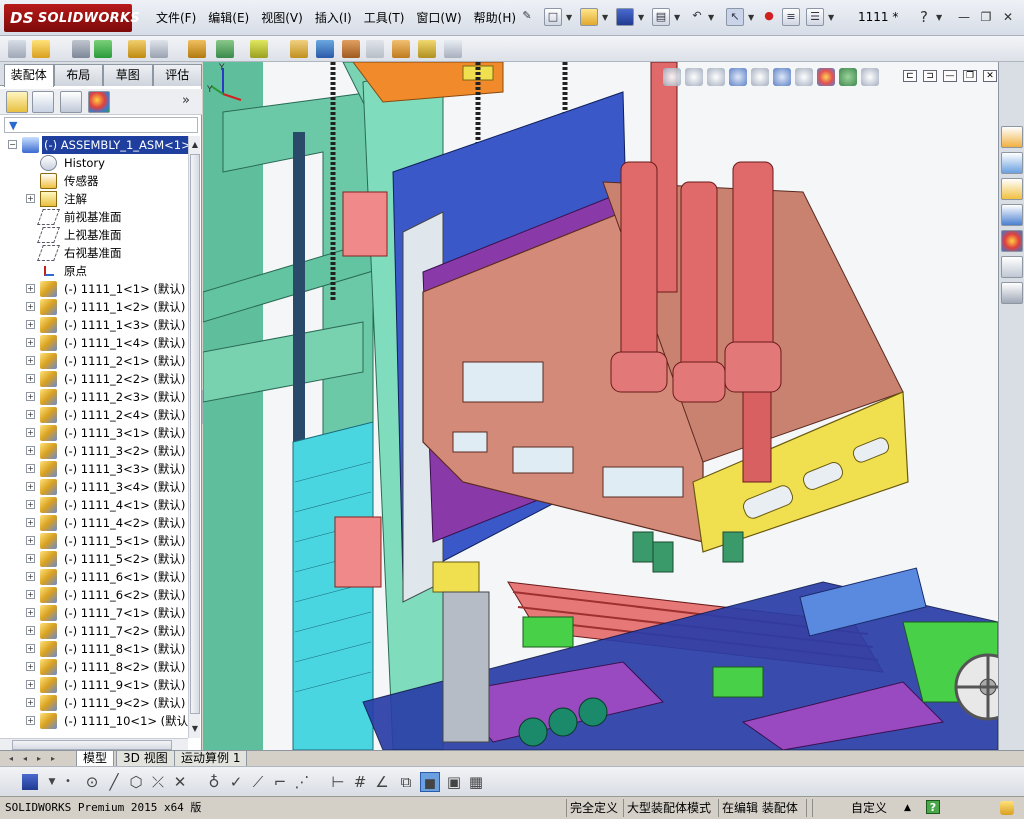  I want to click on view-orientation-icon, so click(760, 77).